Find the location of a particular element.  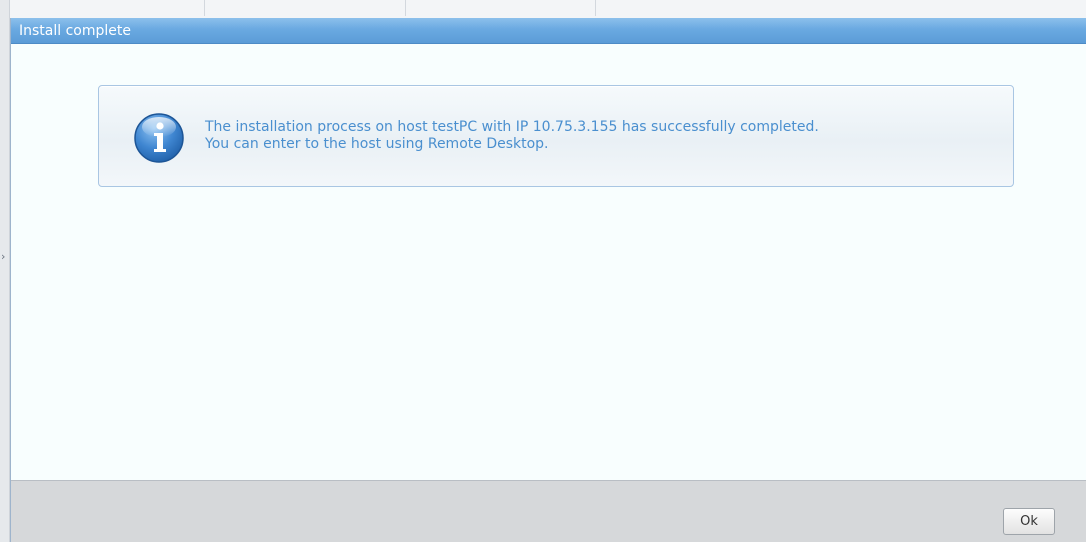

ok-button: Ok is located at coordinates (1029, 521).